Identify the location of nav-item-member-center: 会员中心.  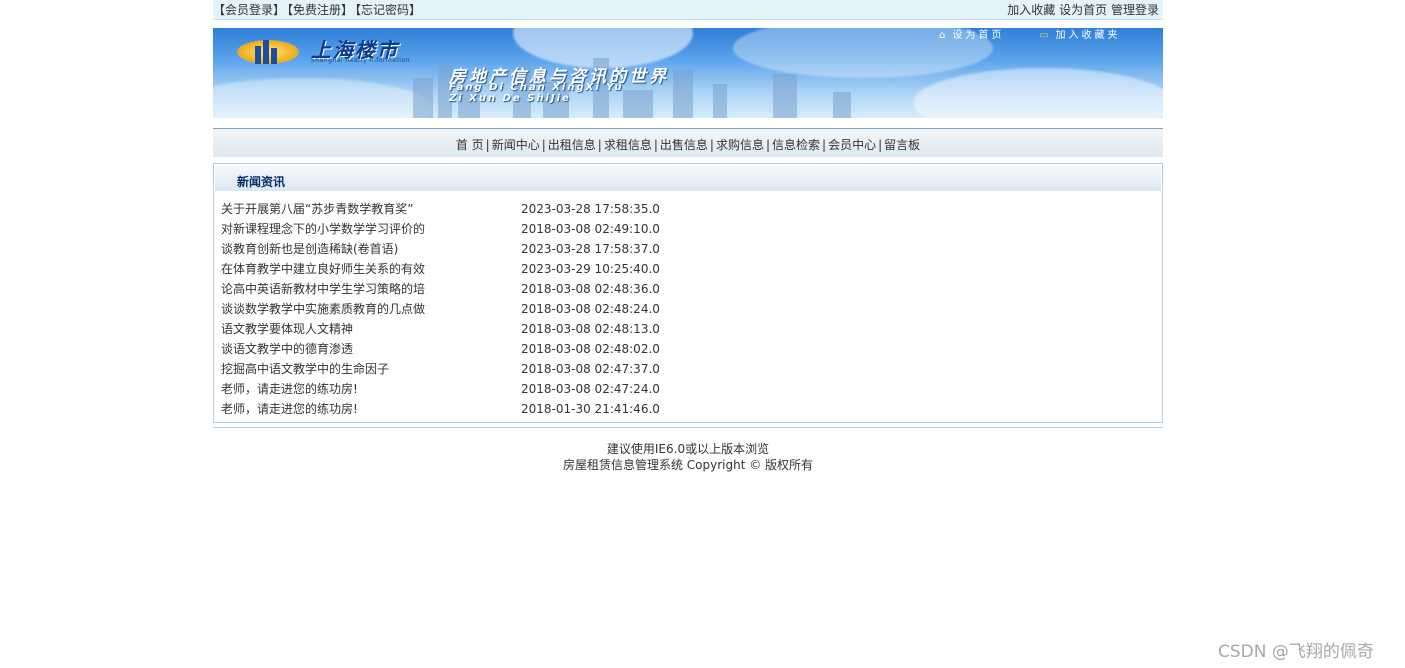
(852, 145).